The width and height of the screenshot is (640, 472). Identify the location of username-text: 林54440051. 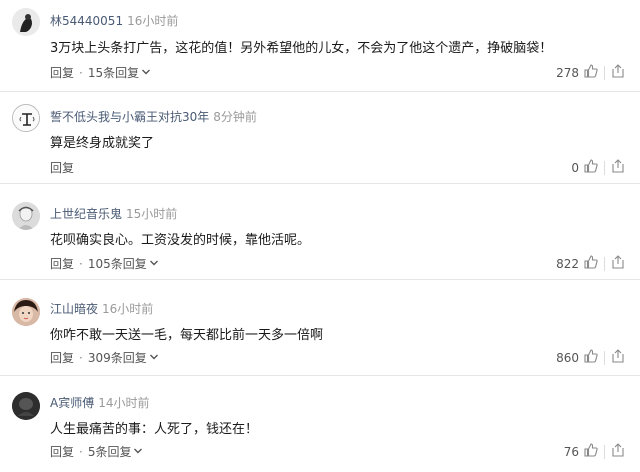
(86, 21).